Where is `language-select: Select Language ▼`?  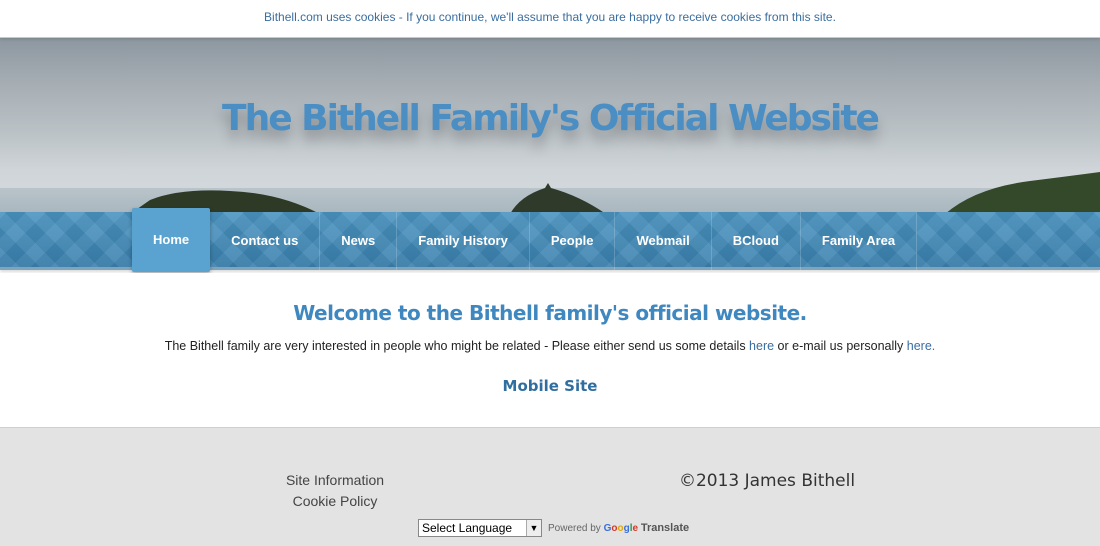
language-select: Select Language ▼ is located at coordinates (480, 528).